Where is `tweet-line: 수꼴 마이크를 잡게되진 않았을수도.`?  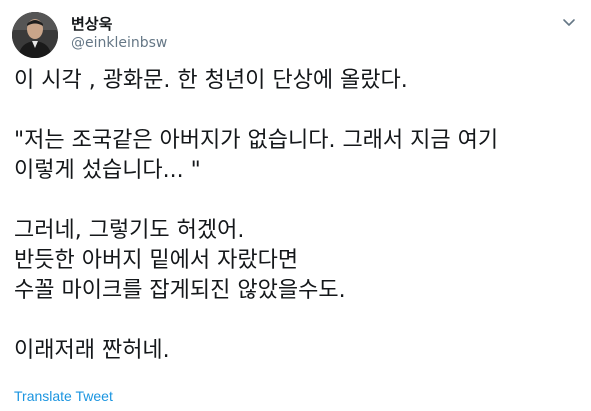
tweet-line: 수꼴 마이크를 잡게되진 않았을수도. is located at coordinates (180, 290).